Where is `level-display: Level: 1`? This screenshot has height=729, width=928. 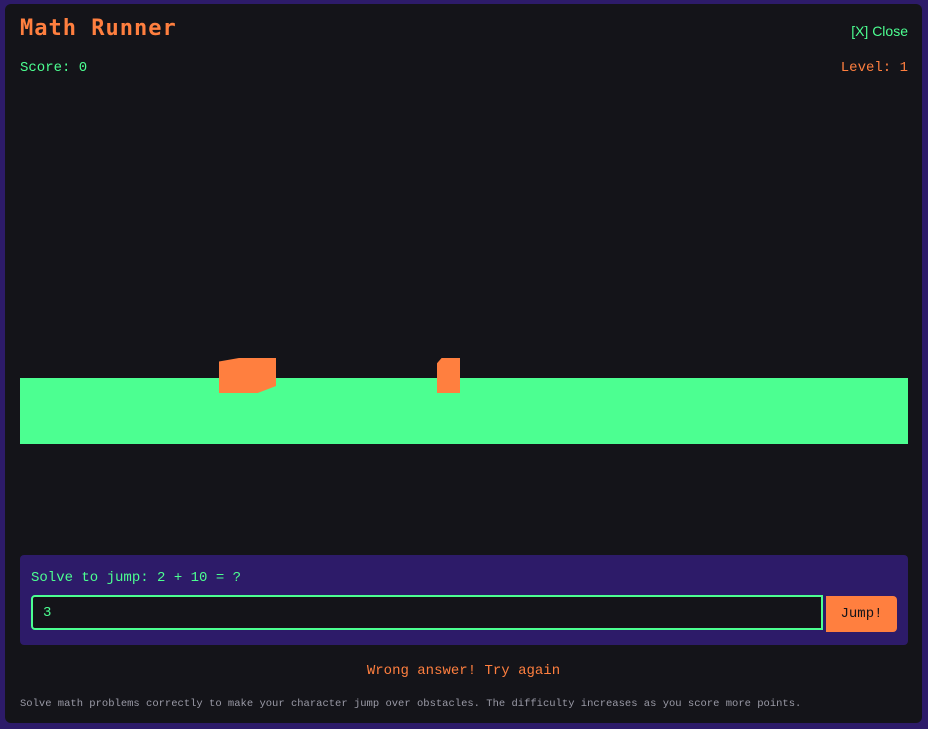
level-display: Level: 1 is located at coordinates (874, 68).